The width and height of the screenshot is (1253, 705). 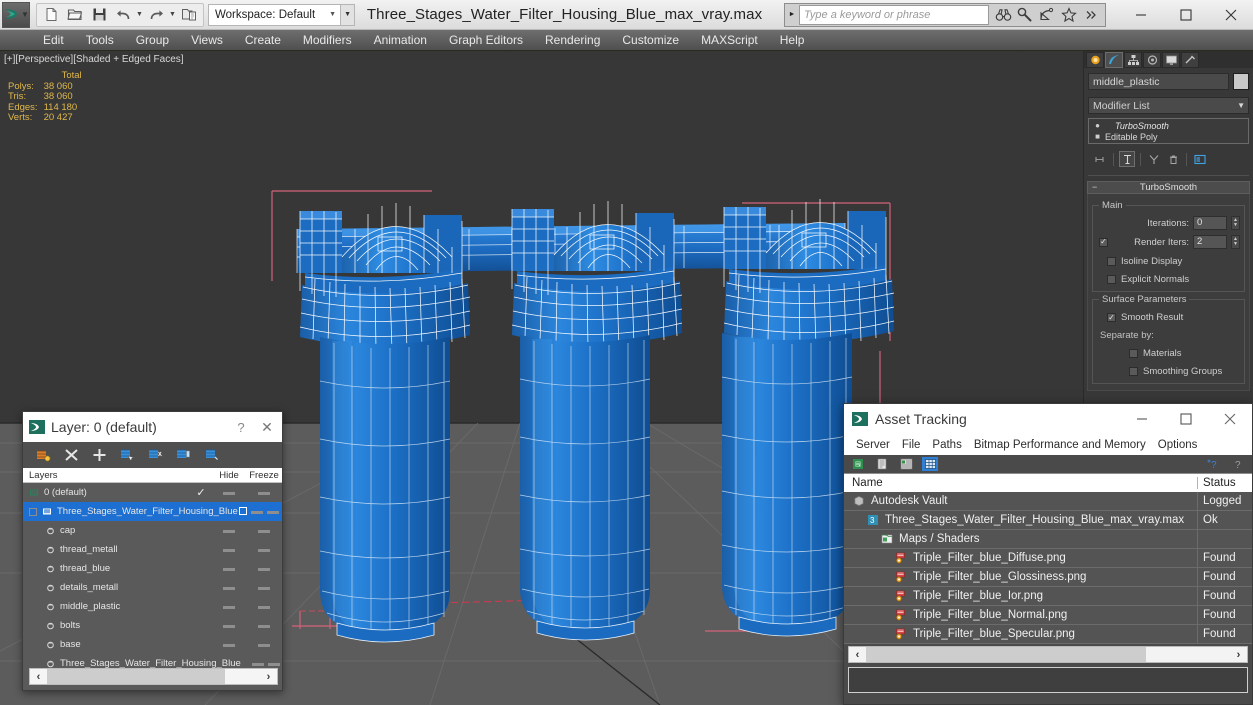 What do you see at coordinates (123, 15) in the screenshot?
I see `undo-icon` at bounding box center [123, 15].